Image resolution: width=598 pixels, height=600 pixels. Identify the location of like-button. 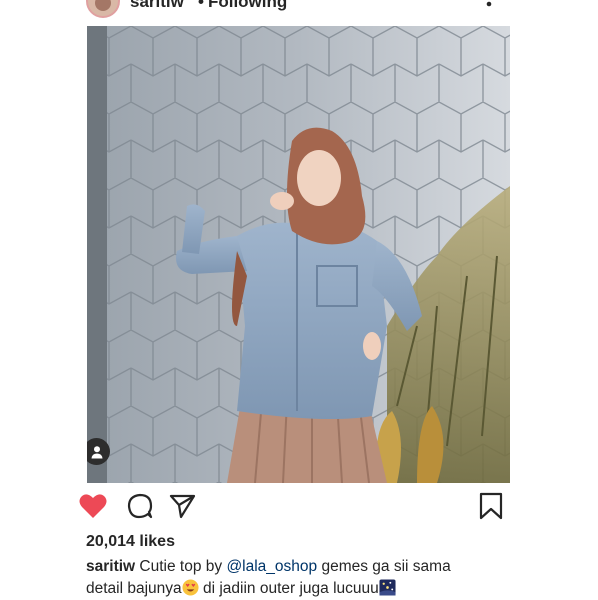
(92, 506).